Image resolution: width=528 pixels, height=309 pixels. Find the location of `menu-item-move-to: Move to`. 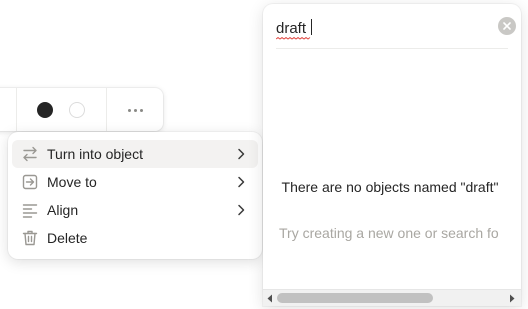

menu-item-move-to: Move to is located at coordinates (135, 182).